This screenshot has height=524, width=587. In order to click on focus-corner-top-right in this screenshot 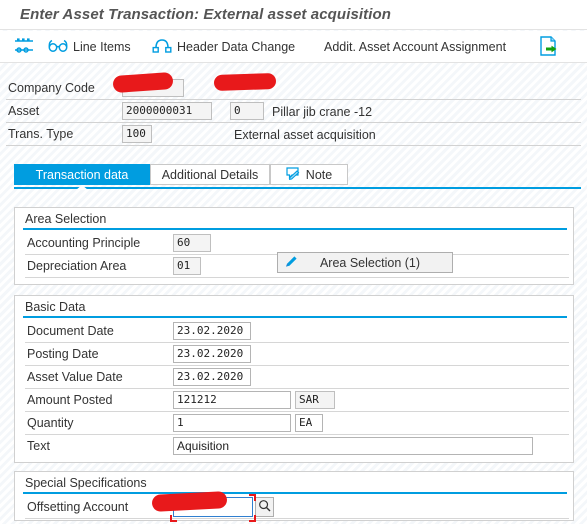, I will do `click(252, 497)`.